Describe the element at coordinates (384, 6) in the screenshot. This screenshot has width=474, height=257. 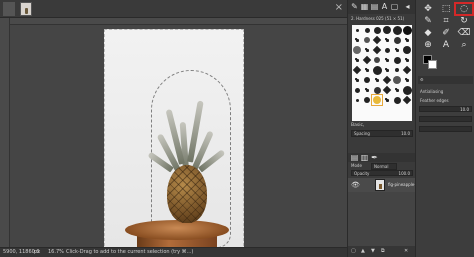
I see `font-icon: A` at that location.